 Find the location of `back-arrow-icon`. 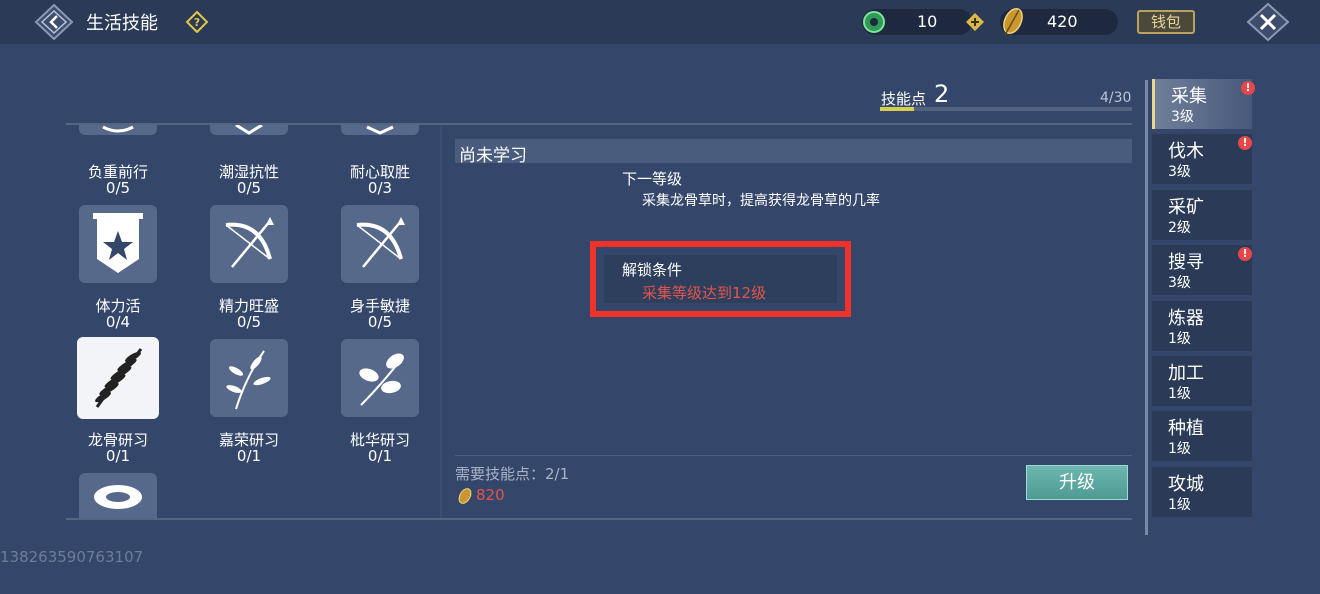

back-arrow-icon is located at coordinates (54, 22).